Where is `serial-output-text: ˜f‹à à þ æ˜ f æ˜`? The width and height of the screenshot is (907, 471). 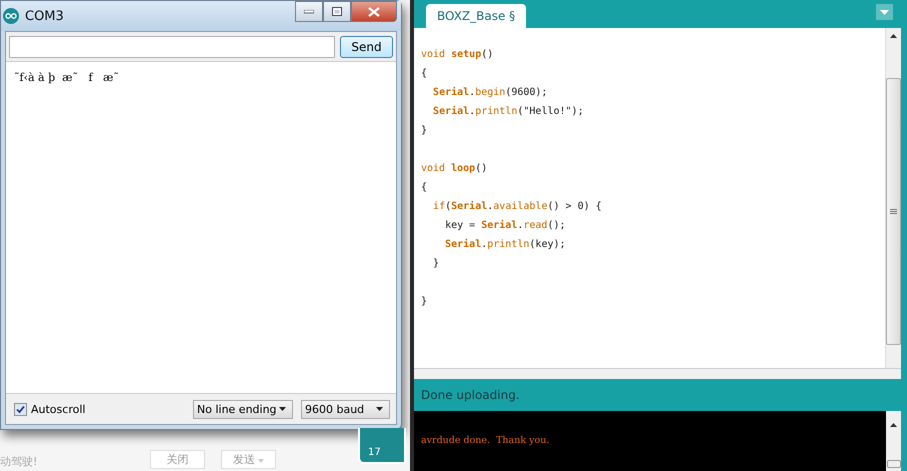
serial-output-text: ˜f‹à à þ æ˜ f æ˜ is located at coordinates (66, 77).